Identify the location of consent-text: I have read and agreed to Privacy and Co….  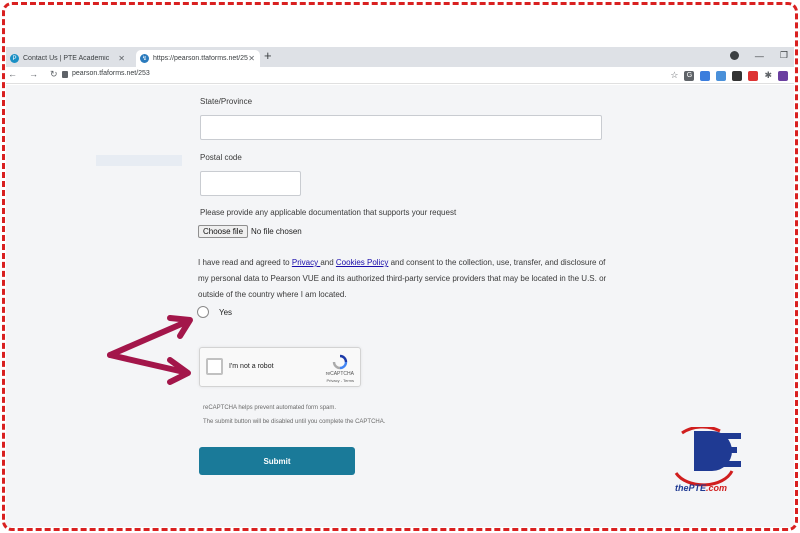
(403, 279).